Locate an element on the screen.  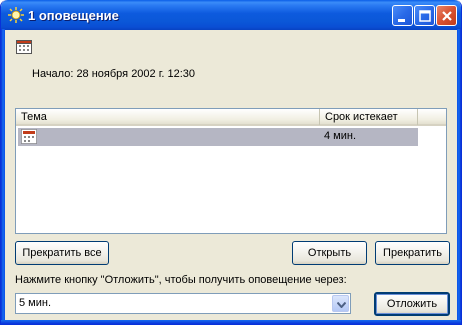
maximize-button is located at coordinates (424, 15).